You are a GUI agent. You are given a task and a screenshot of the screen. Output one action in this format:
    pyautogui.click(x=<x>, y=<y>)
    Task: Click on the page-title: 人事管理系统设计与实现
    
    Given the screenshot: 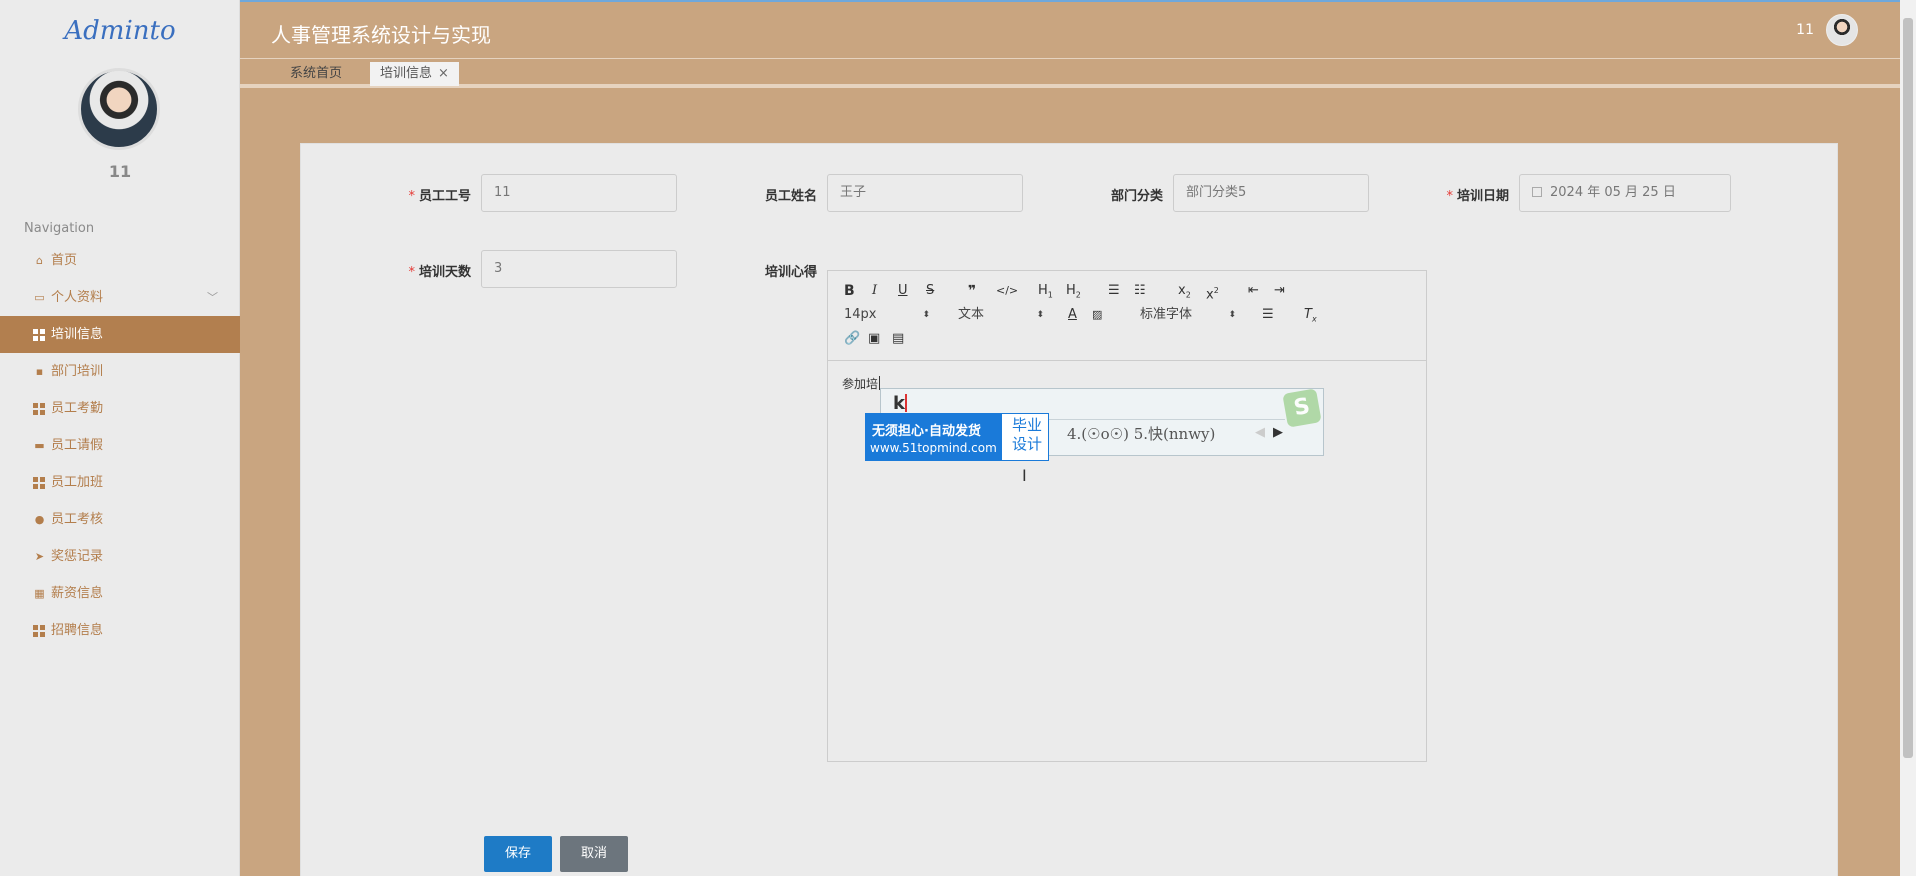 What is the action you would take?
    pyautogui.click(x=381, y=35)
    